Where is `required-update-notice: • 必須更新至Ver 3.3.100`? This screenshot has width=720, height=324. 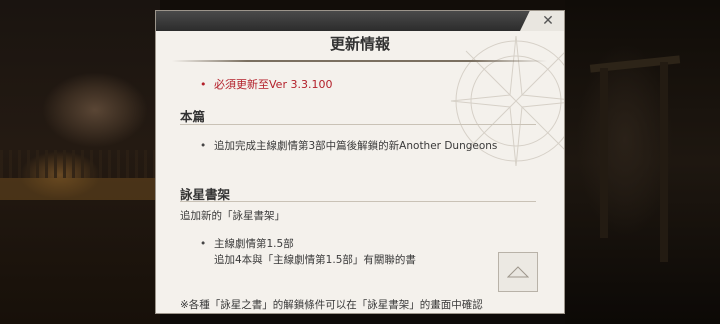
required-update-notice: • 必須更新至Ver 3.3.100 is located at coordinates (266, 84).